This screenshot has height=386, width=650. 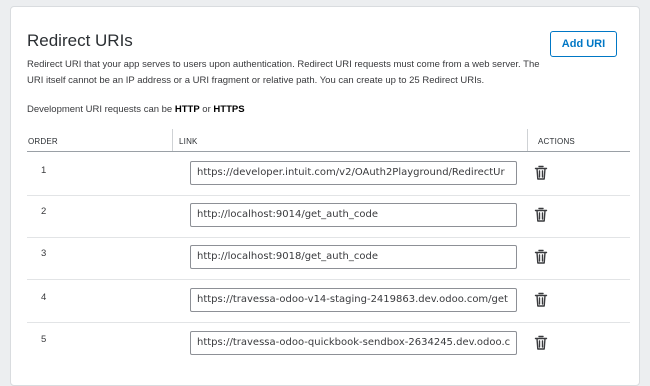 What do you see at coordinates (101, 109) in the screenshot?
I see `dev-note-prefix: Development URI requests can be` at bounding box center [101, 109].